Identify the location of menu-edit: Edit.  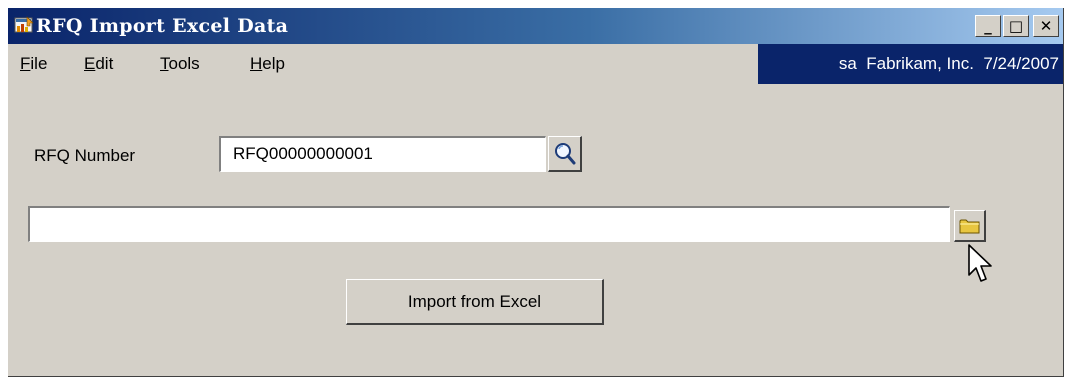
(98, 64).